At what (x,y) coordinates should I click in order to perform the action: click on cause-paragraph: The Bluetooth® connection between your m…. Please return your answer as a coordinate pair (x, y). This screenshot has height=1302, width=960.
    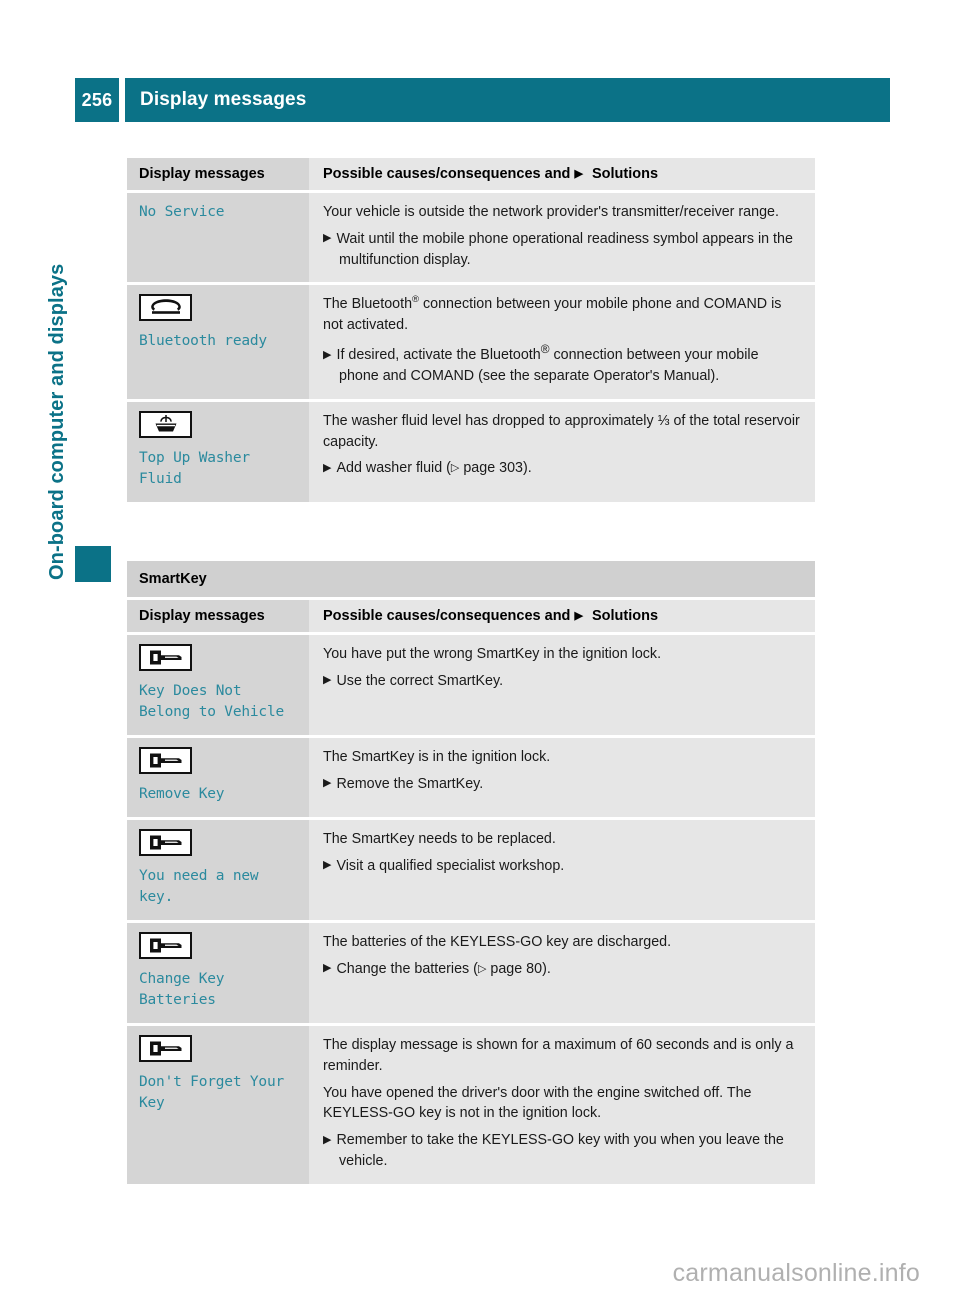
    Looking at the image, I should click on (562, 314).